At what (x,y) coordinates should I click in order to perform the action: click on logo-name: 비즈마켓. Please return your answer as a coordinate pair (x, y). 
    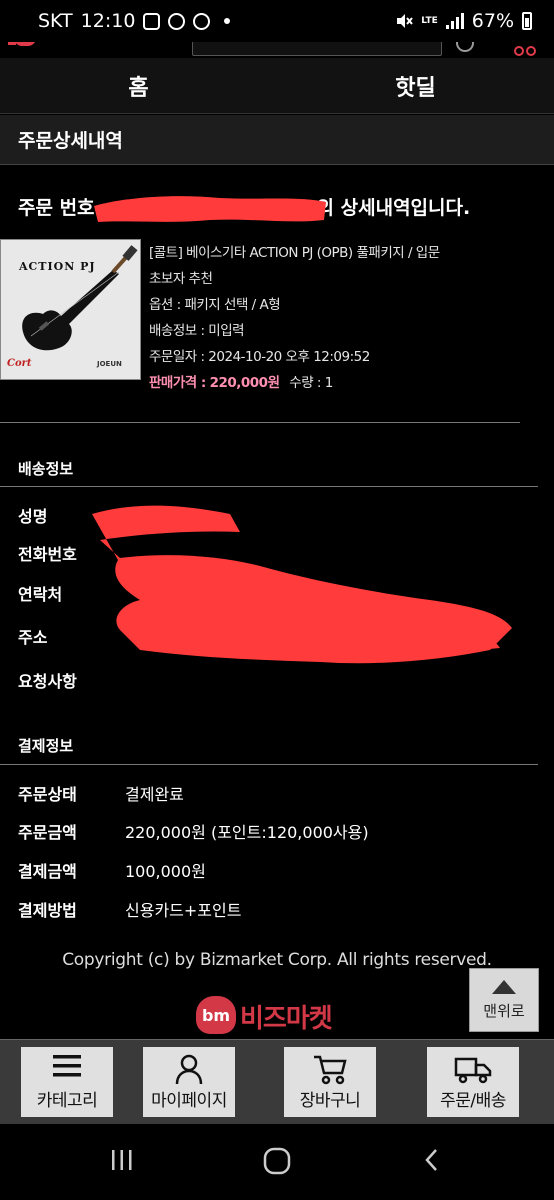
    Looking at the image, I should click on (286, 1019).